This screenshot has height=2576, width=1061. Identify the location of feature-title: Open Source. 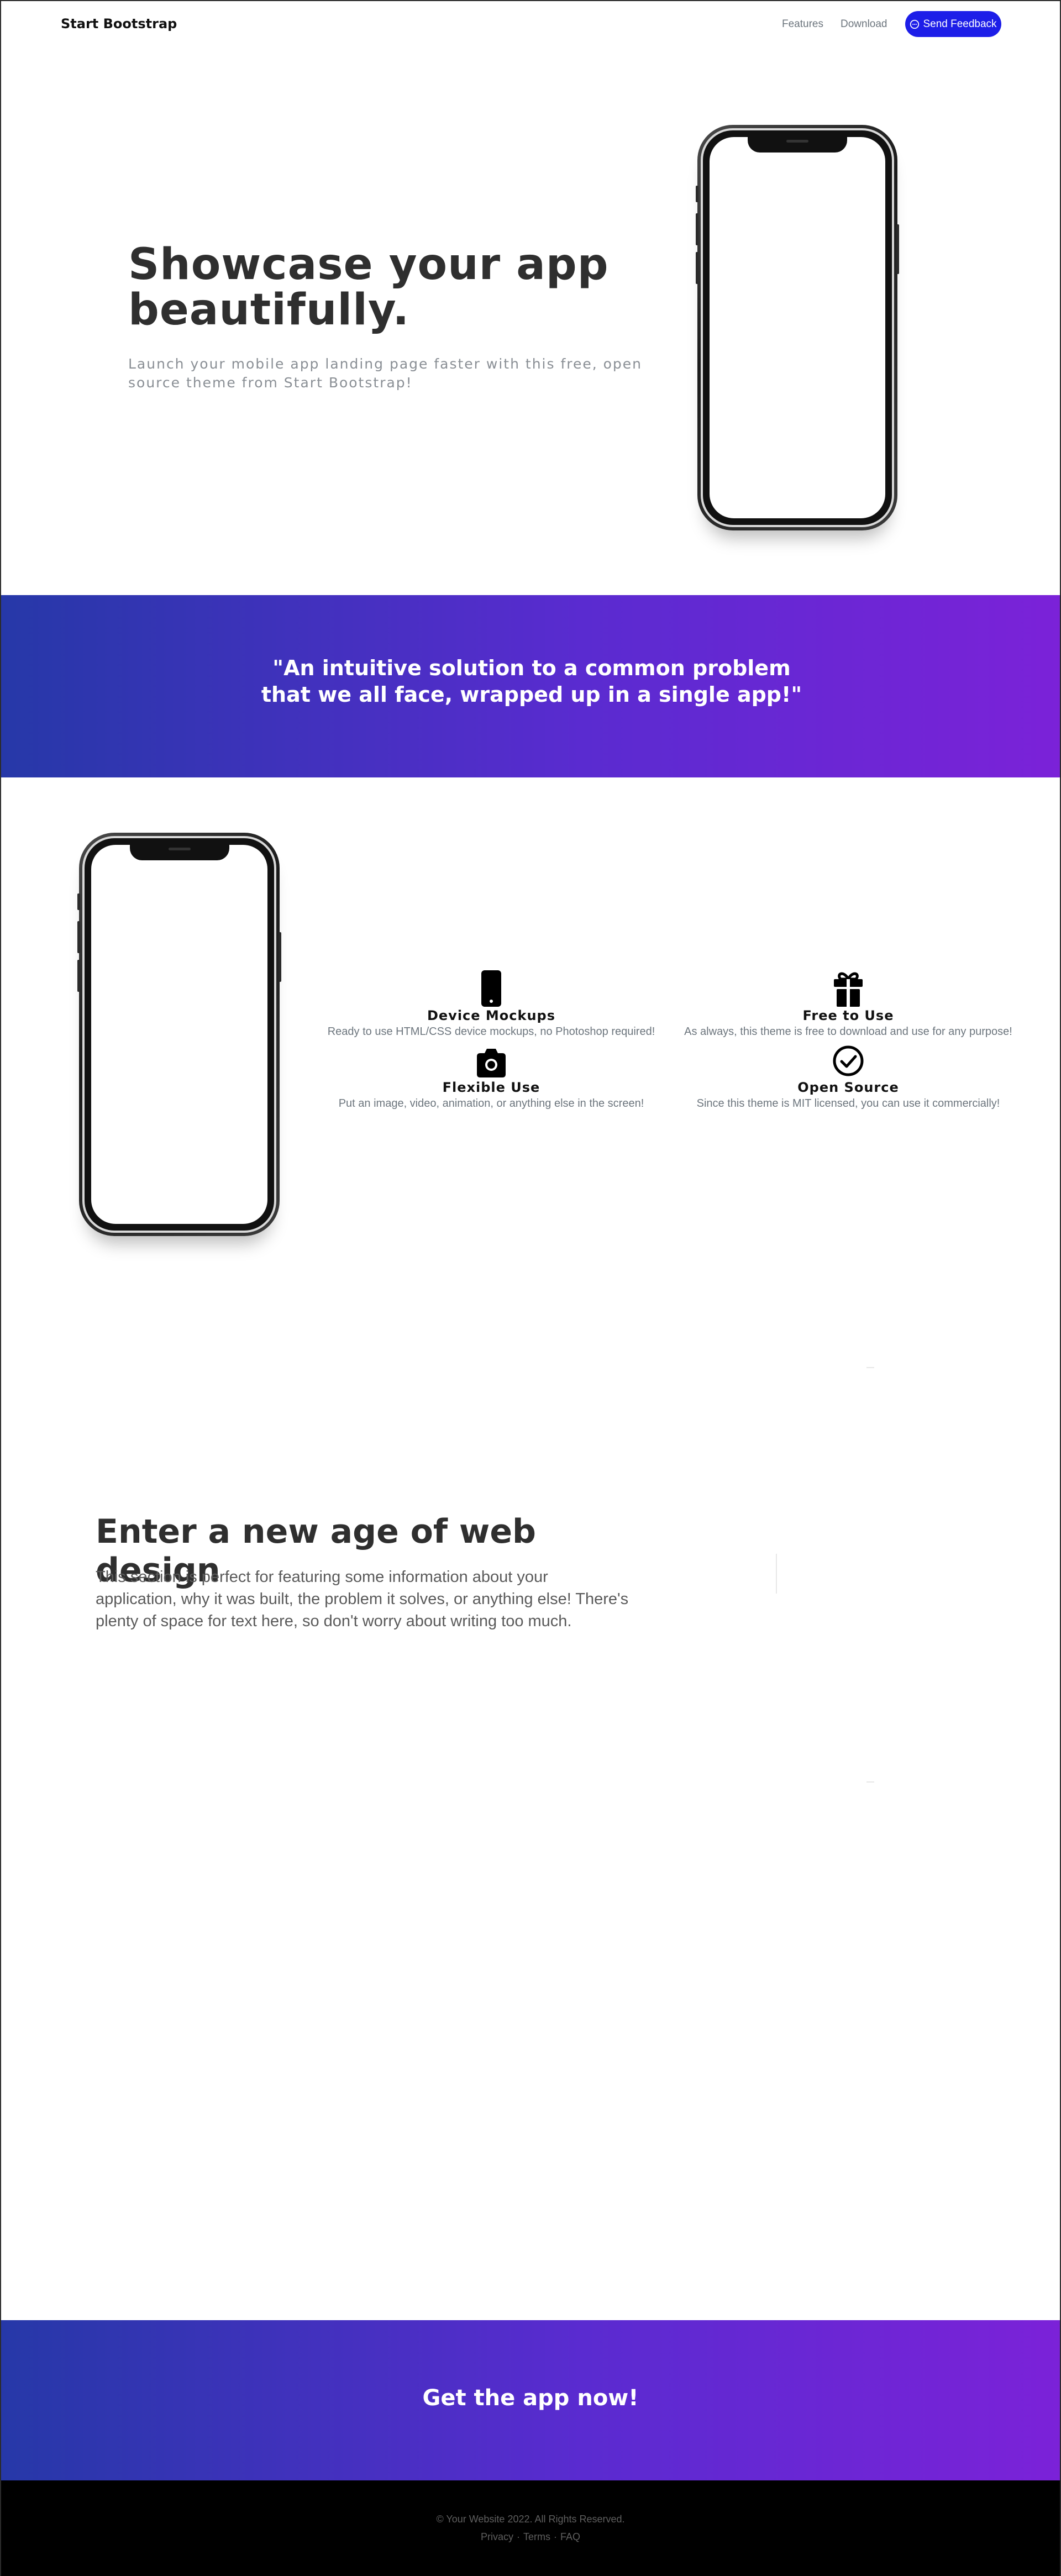
(848, 1087).